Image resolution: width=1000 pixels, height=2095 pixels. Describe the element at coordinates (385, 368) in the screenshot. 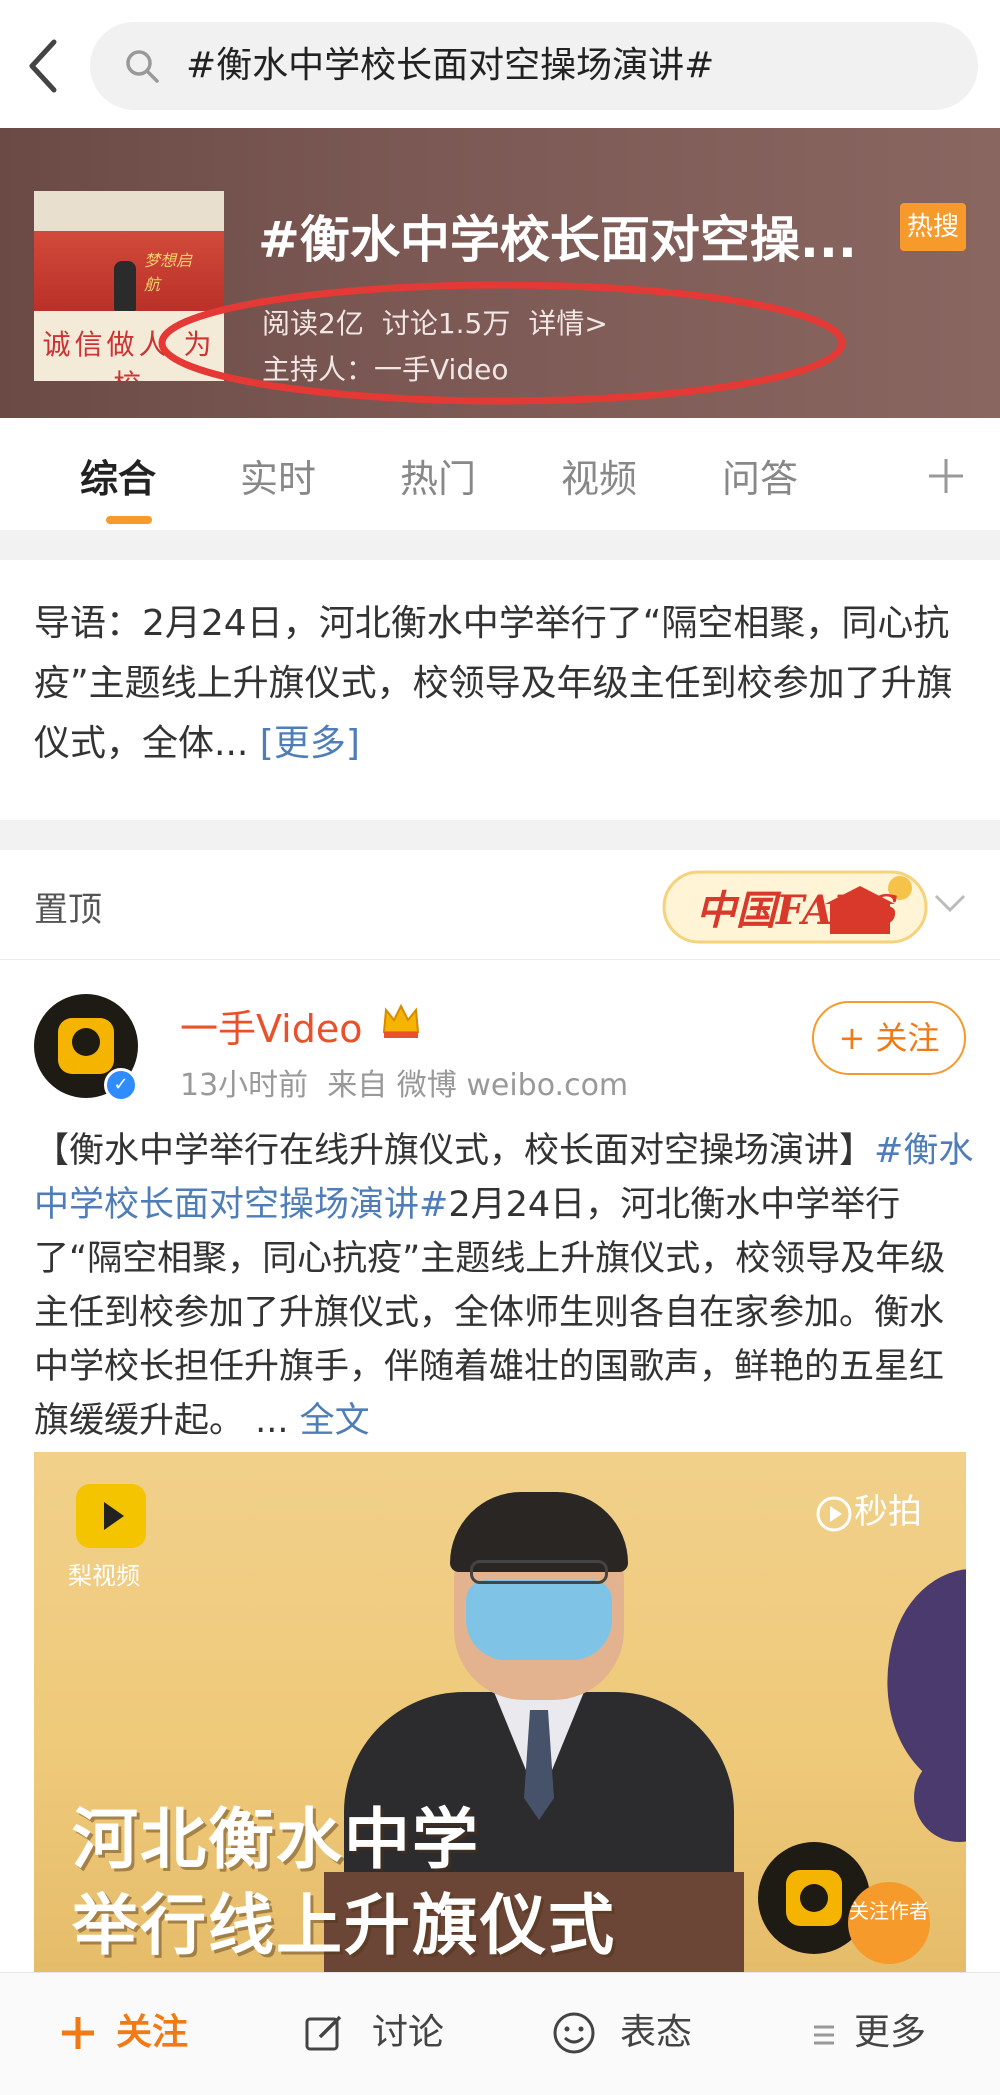

I see `topic-host: 主持人：一手Video` at that location.